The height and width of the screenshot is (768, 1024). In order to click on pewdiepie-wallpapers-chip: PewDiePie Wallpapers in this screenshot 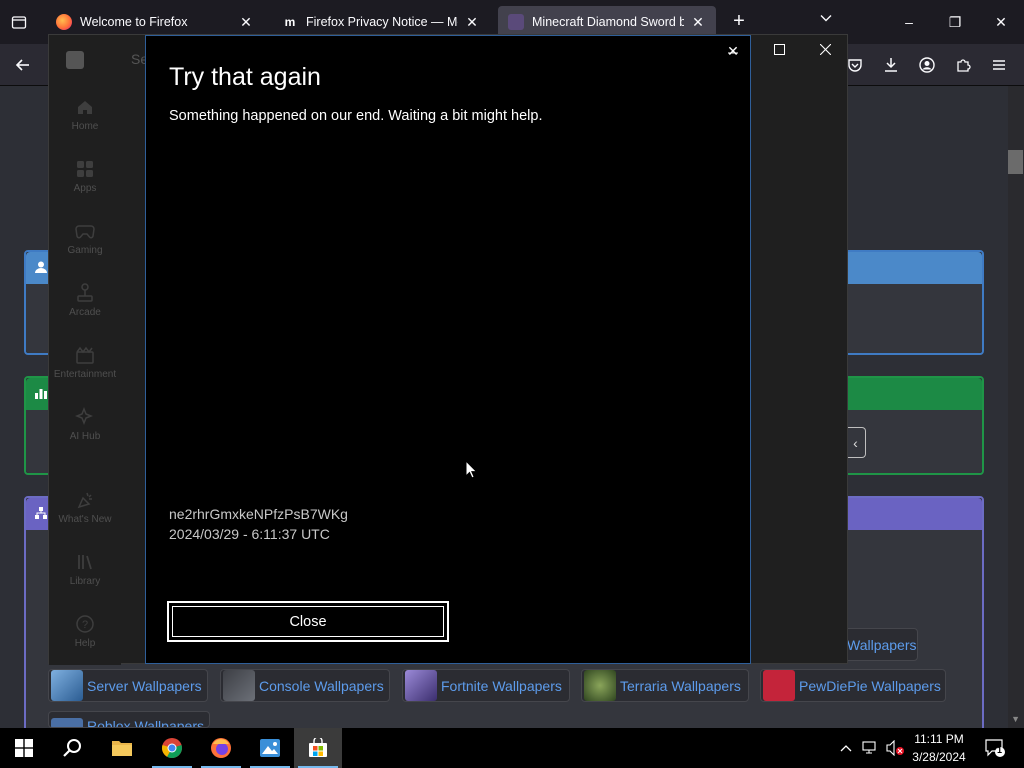, I will do `click(853, 685)`.